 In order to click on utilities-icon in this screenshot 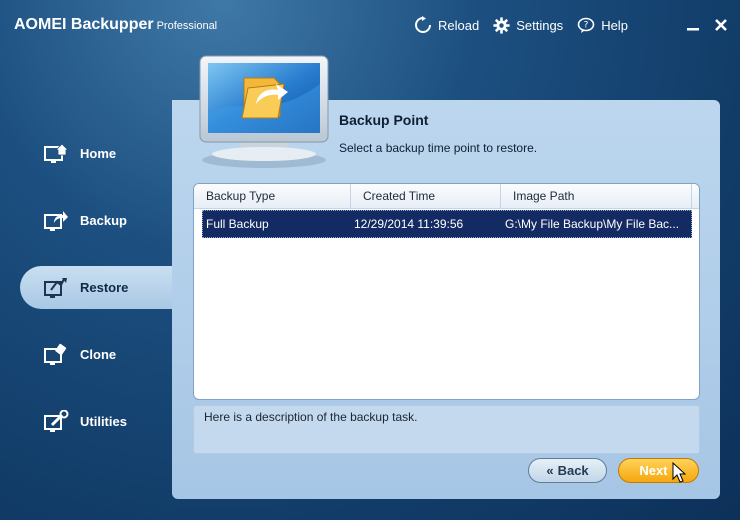, I will do `click(56, 422)`.